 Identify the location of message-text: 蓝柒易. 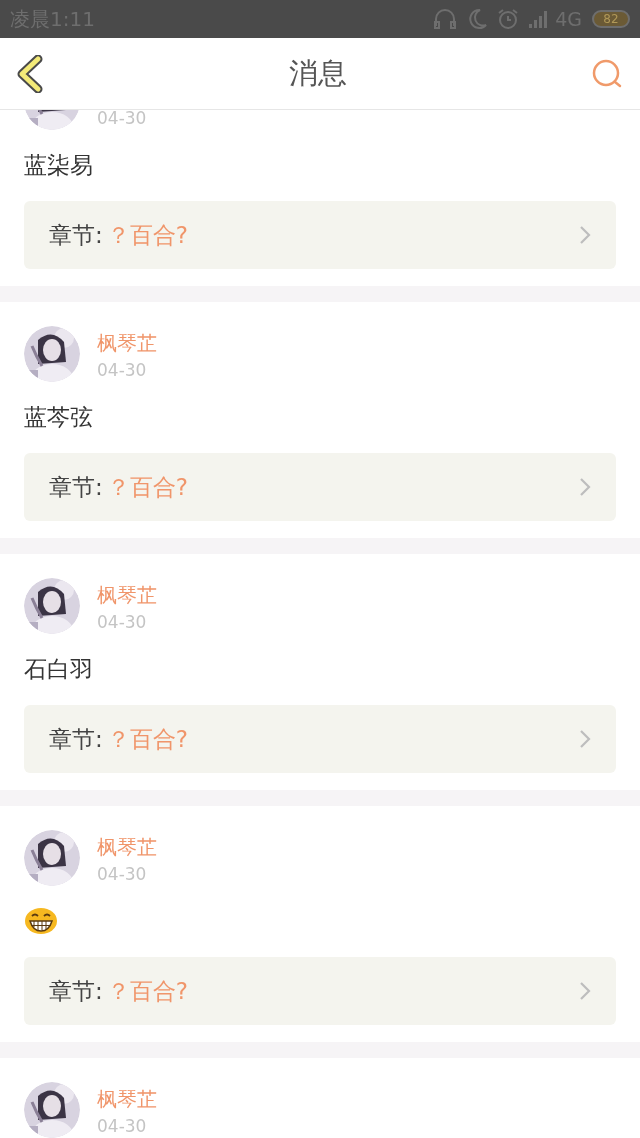
(58, 165).